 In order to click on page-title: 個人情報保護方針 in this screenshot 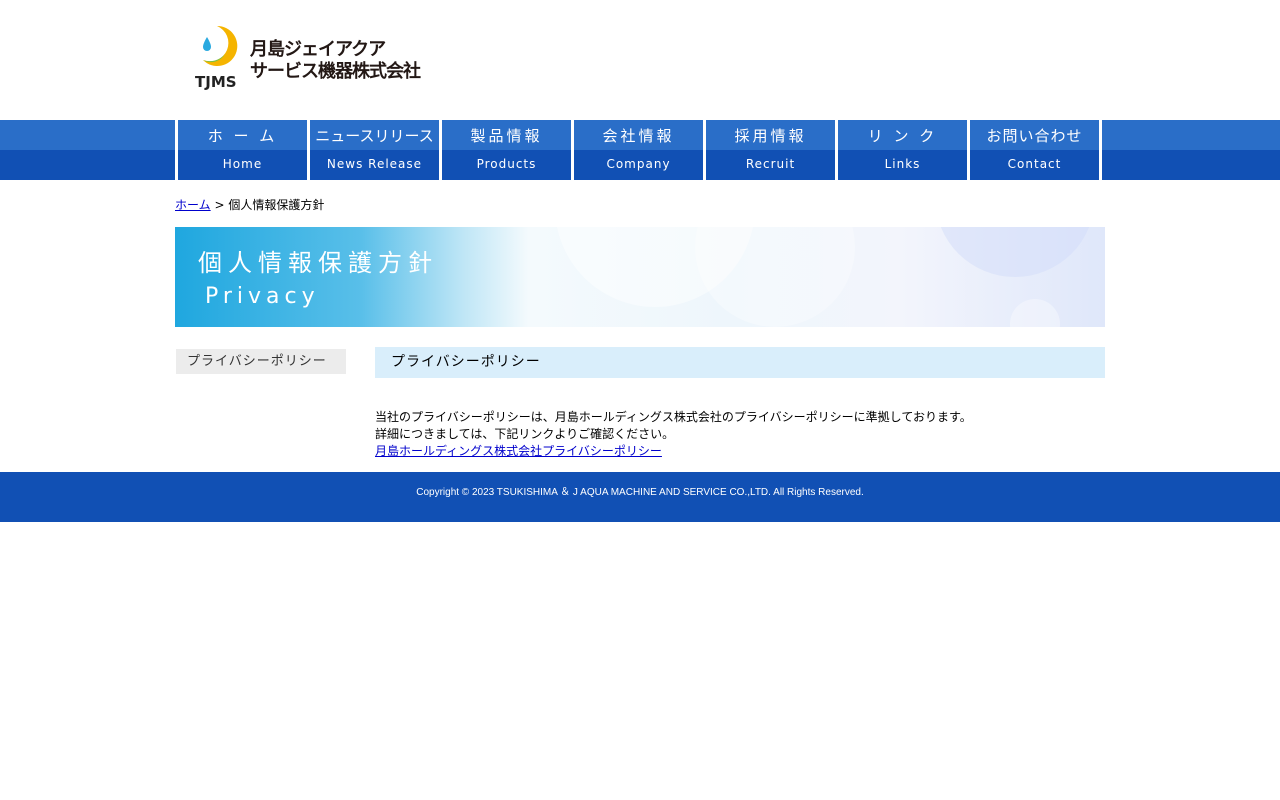, I will do `click(318, 263)`.